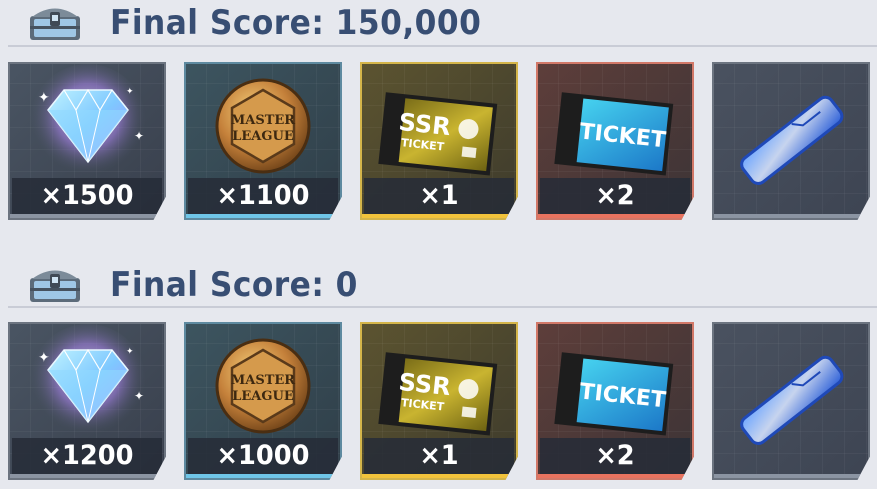 This screenshot has width=877, height=489. I want to click on reward-item-gem: ✦ ✦ ✦ ×1500, so click(87, 141).